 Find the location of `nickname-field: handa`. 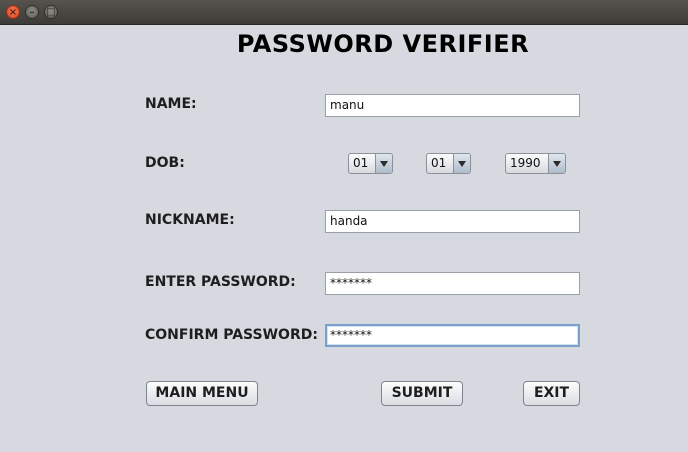

nickname-field: handa is located at coordinates (452, 221).